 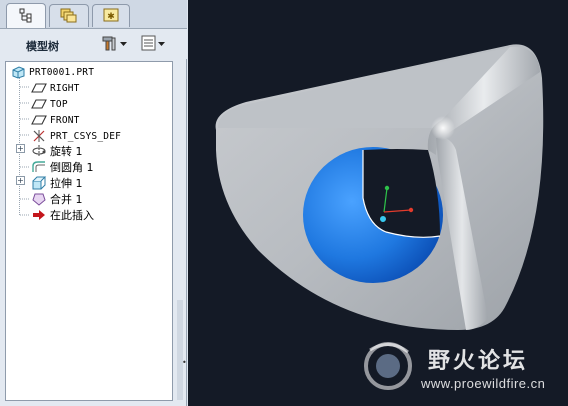 I want to click on tab-model-tree, so click(x=26, y=15).